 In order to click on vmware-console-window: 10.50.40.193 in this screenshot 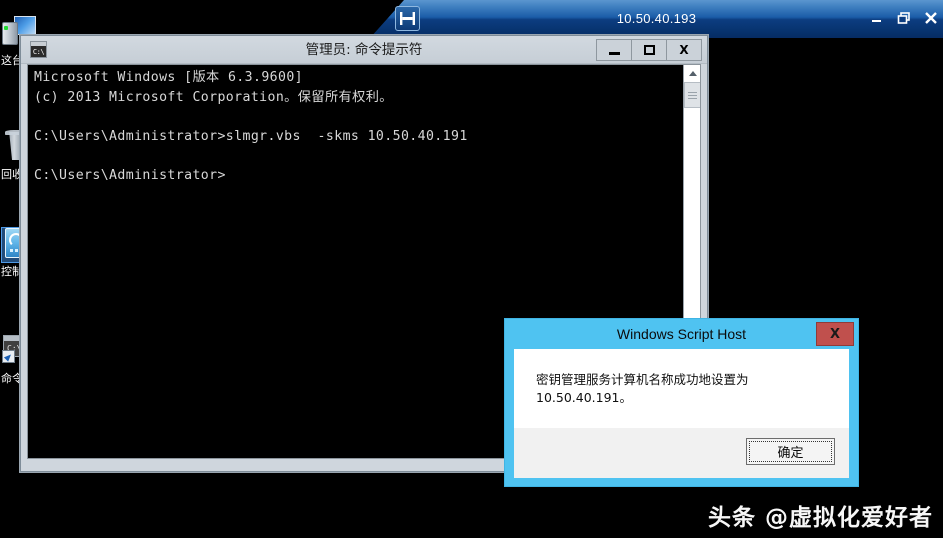, I will do `click(656, 19)`.